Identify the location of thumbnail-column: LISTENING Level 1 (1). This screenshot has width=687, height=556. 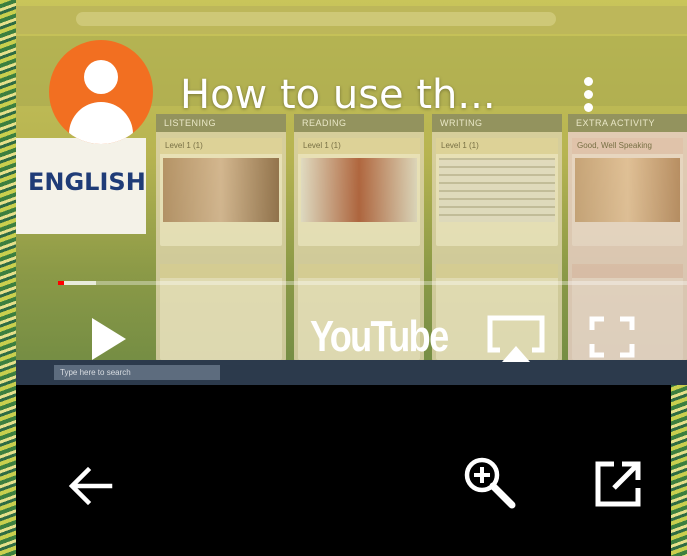
(221, 238).